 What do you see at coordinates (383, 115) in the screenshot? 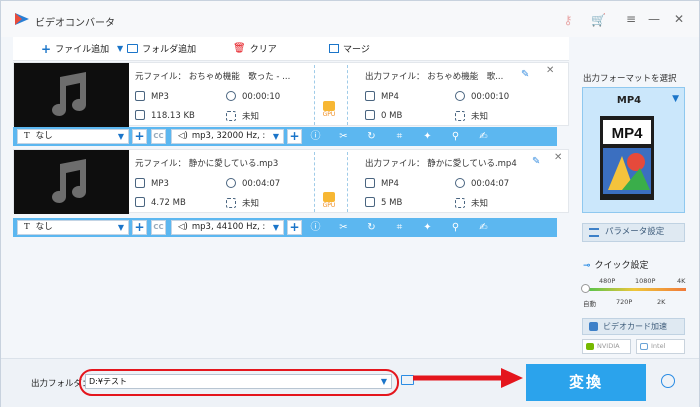
I see `output-size: 0 MB` at bounding box center [383, 115].